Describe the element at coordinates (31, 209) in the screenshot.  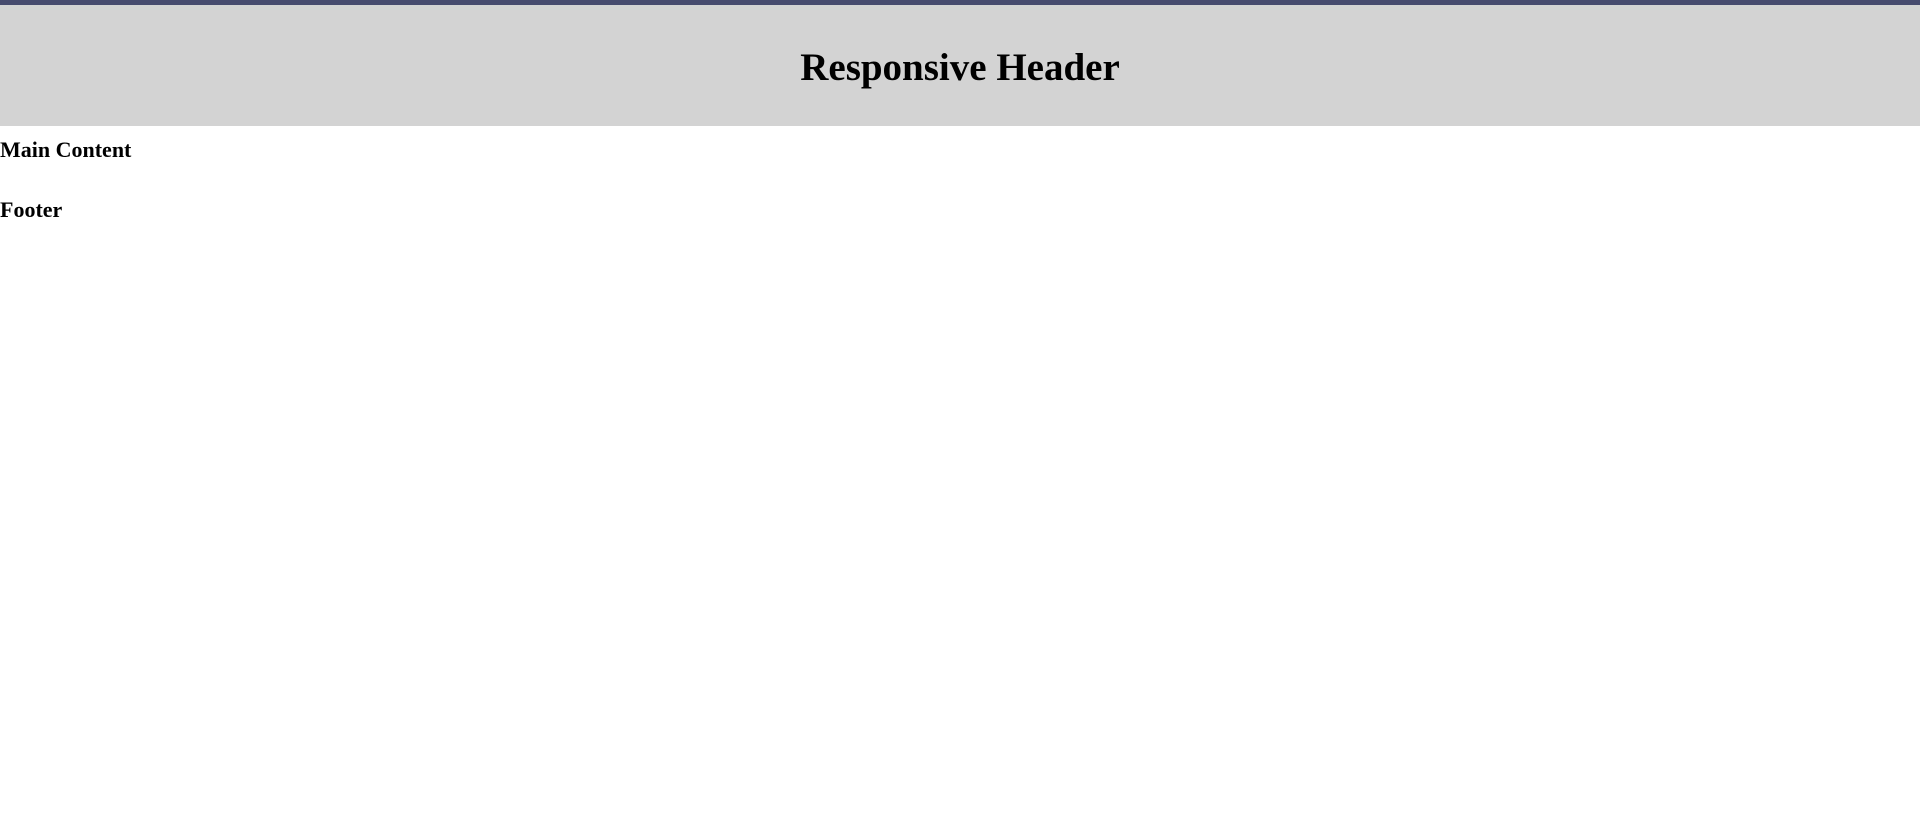
I see `footer-heading: Footer` at that location.